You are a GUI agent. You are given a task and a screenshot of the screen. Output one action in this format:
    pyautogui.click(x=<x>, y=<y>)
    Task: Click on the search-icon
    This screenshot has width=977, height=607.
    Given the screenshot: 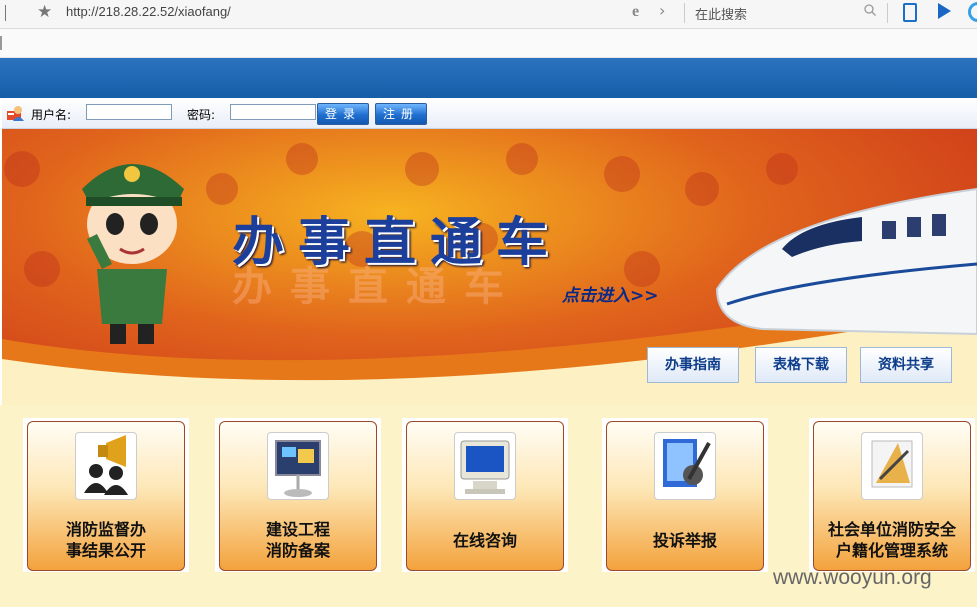 What is the action you would take?
    pyautogui.click(x=870, y=10)
    